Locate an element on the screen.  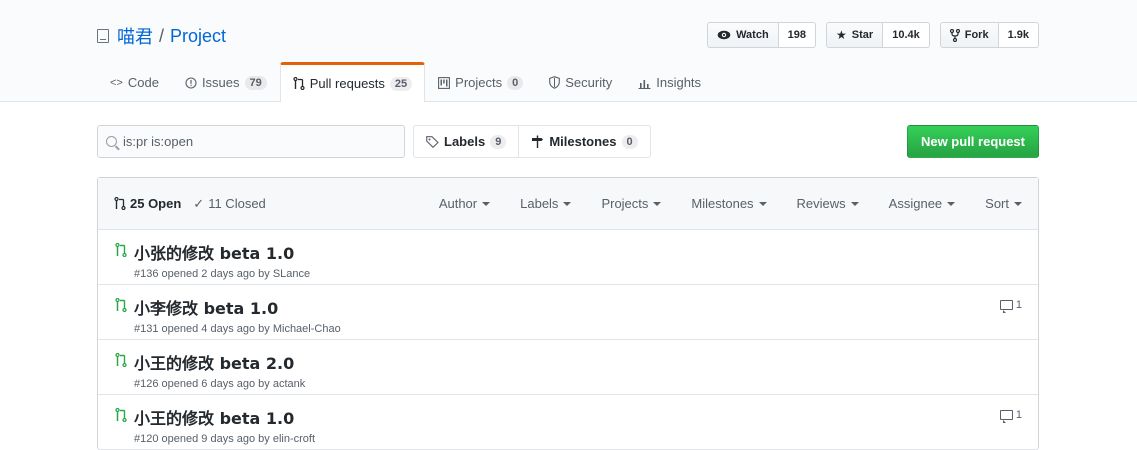
pull-request-title: 小张的修改 beta 1.0 is located at coordinates (222, 252).